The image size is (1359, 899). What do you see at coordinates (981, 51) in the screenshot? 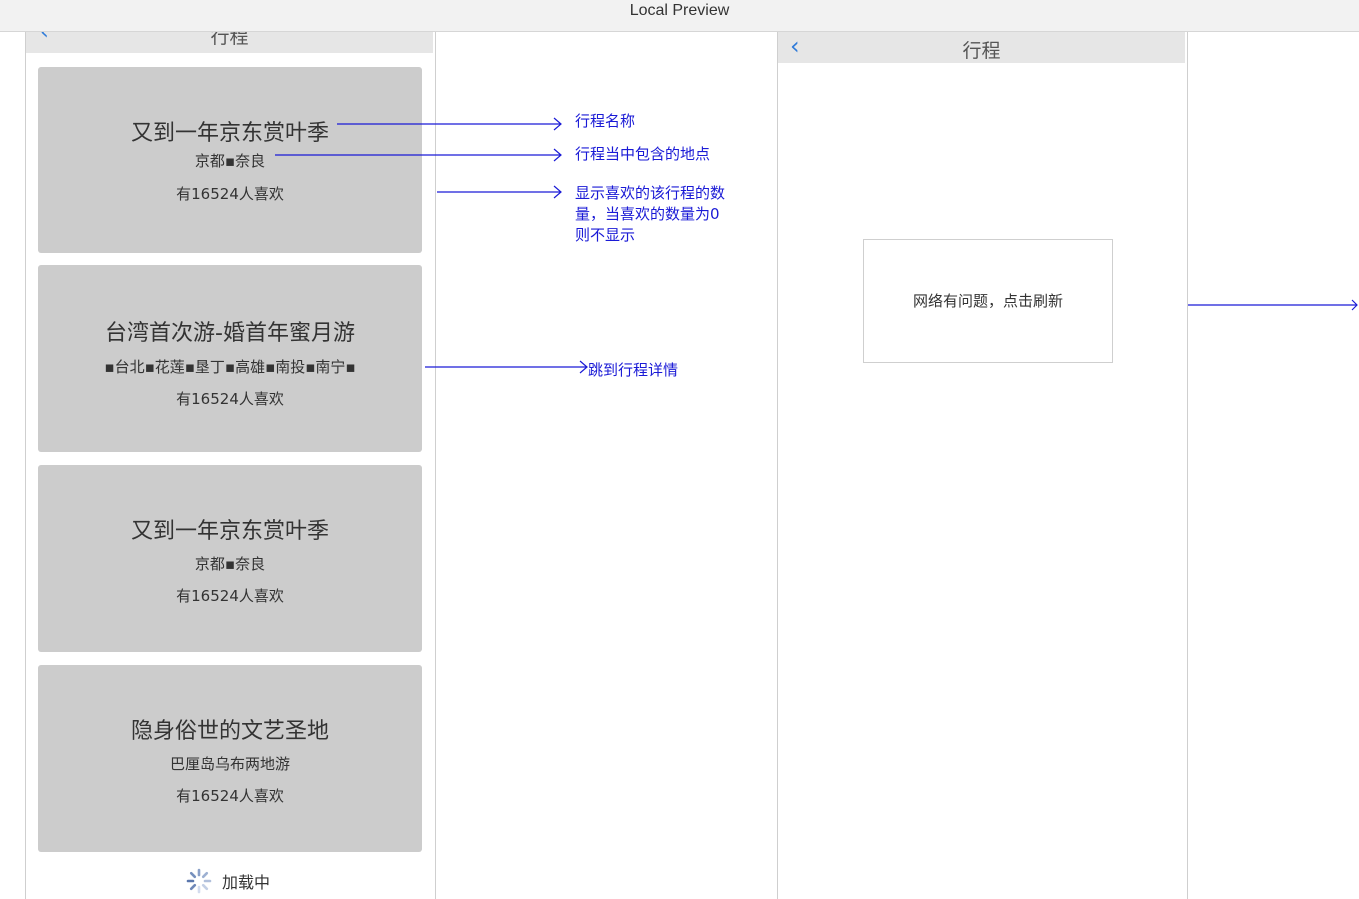
I see `nav-title: 行程` at bounding box center [981, 51].